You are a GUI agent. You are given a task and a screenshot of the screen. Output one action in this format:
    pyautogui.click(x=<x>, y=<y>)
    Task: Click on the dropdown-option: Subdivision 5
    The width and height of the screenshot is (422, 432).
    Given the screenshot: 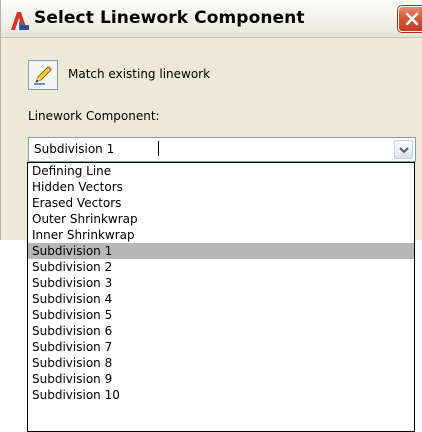 What is the action you would take?
    pyautogui.click(x=221, y=315)
    